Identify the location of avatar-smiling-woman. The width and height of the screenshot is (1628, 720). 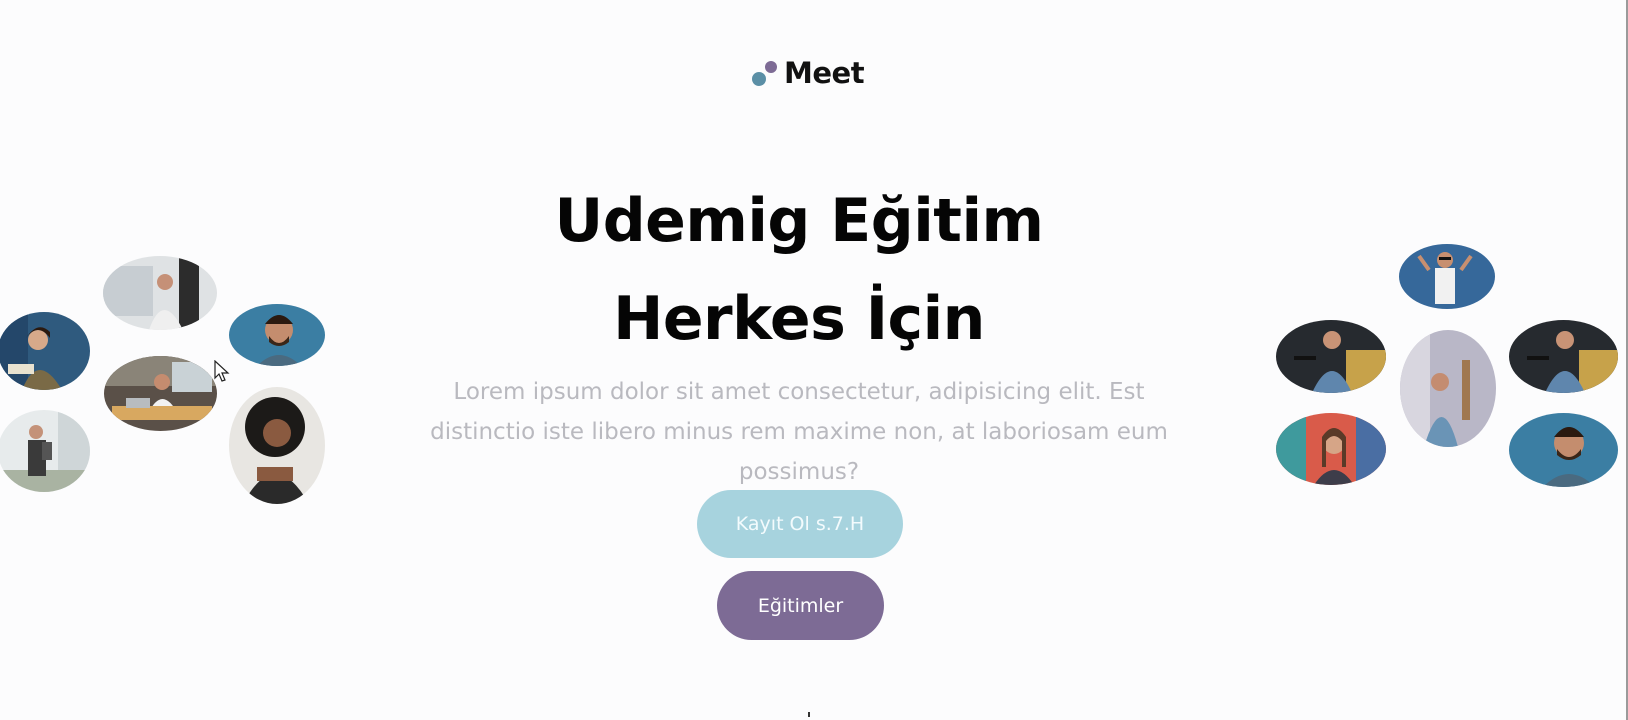
(277, 445).